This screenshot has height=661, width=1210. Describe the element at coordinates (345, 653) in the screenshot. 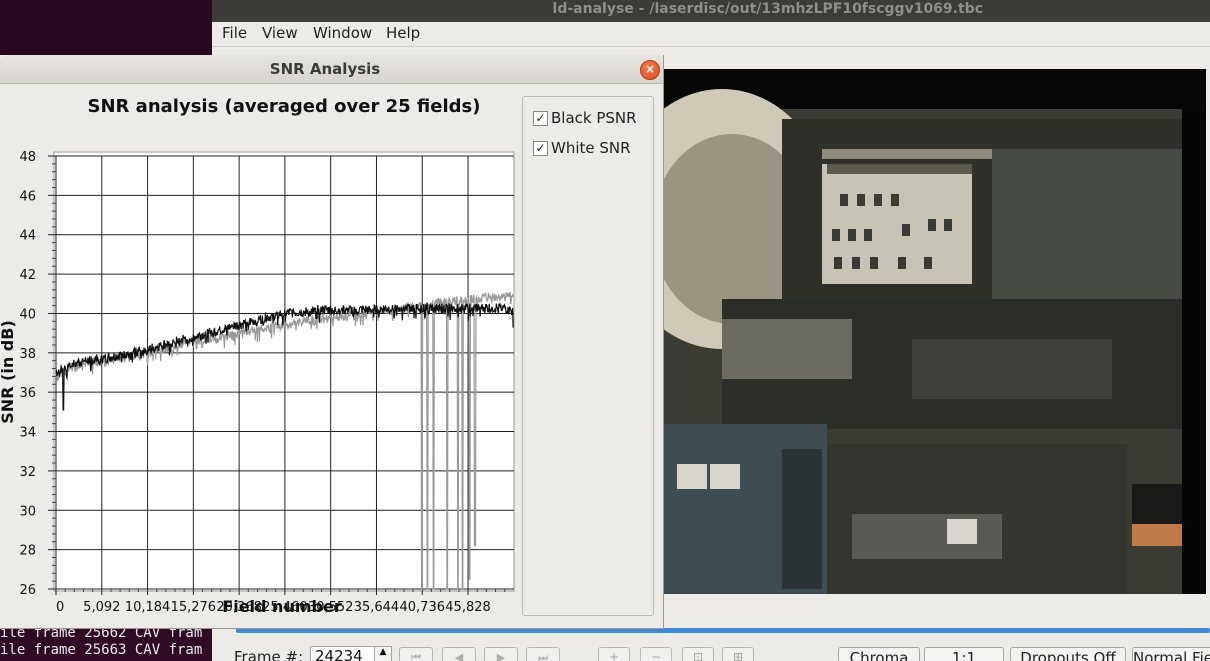

I see `frame-number-input: 24234` at that location.